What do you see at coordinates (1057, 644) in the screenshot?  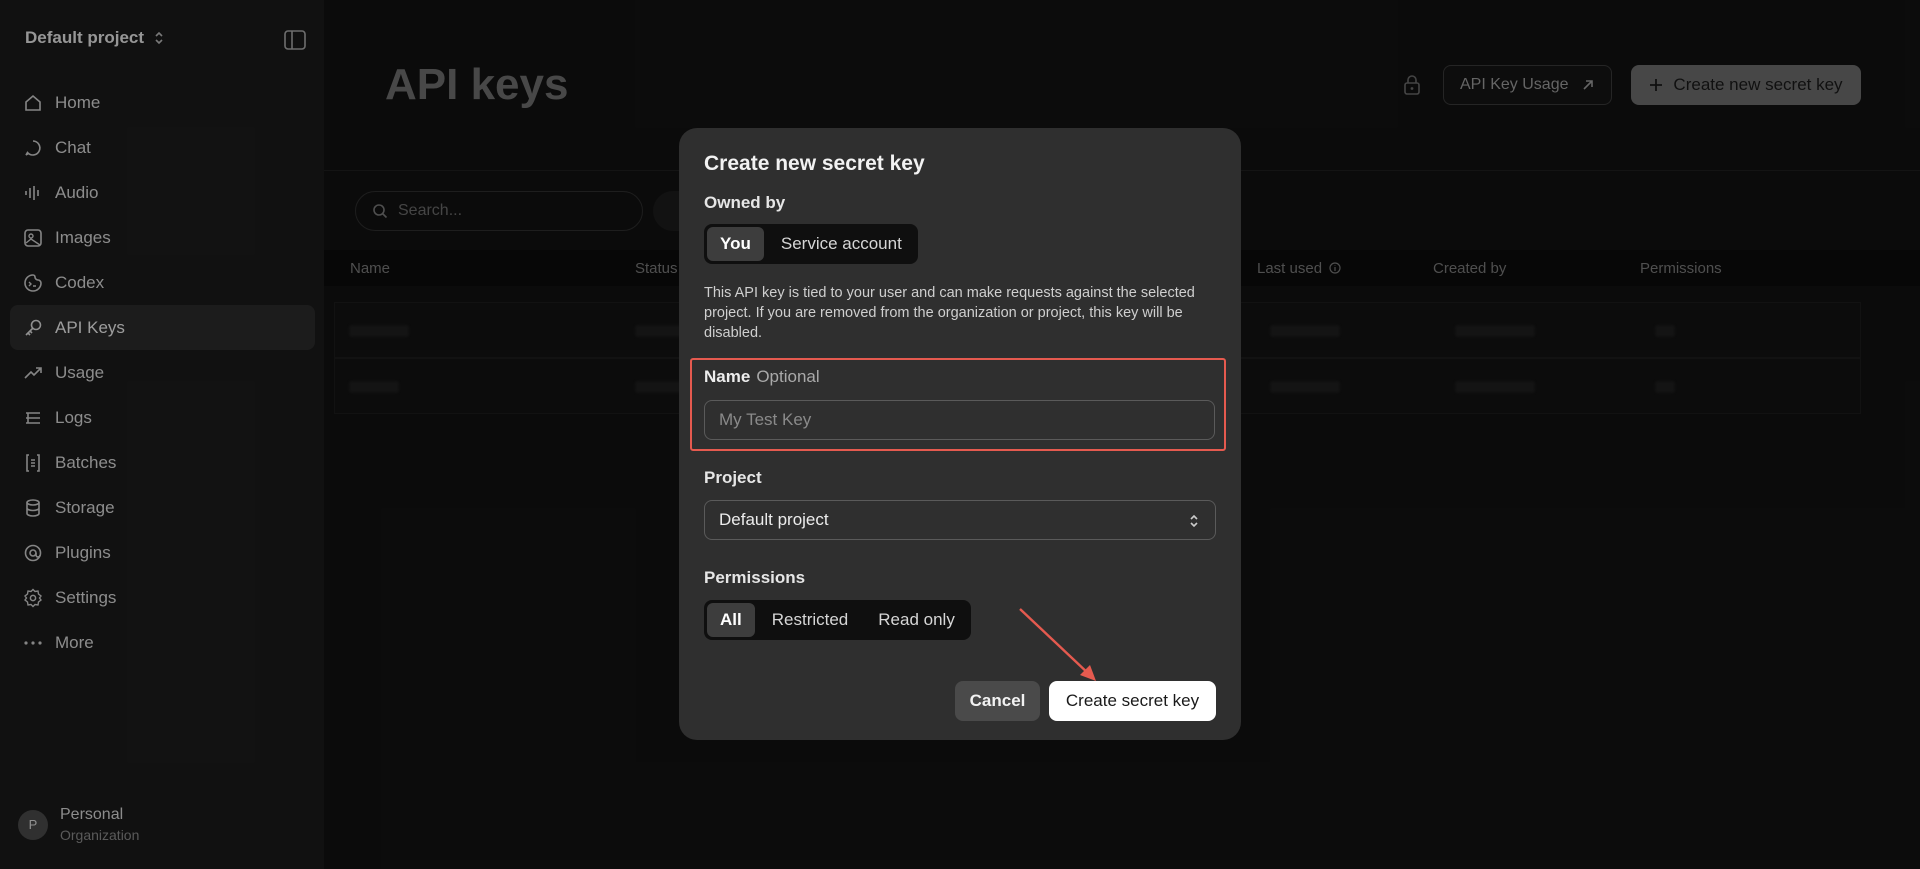 I see `annotation-arrow-icon` at bounding box center [1057, 644].